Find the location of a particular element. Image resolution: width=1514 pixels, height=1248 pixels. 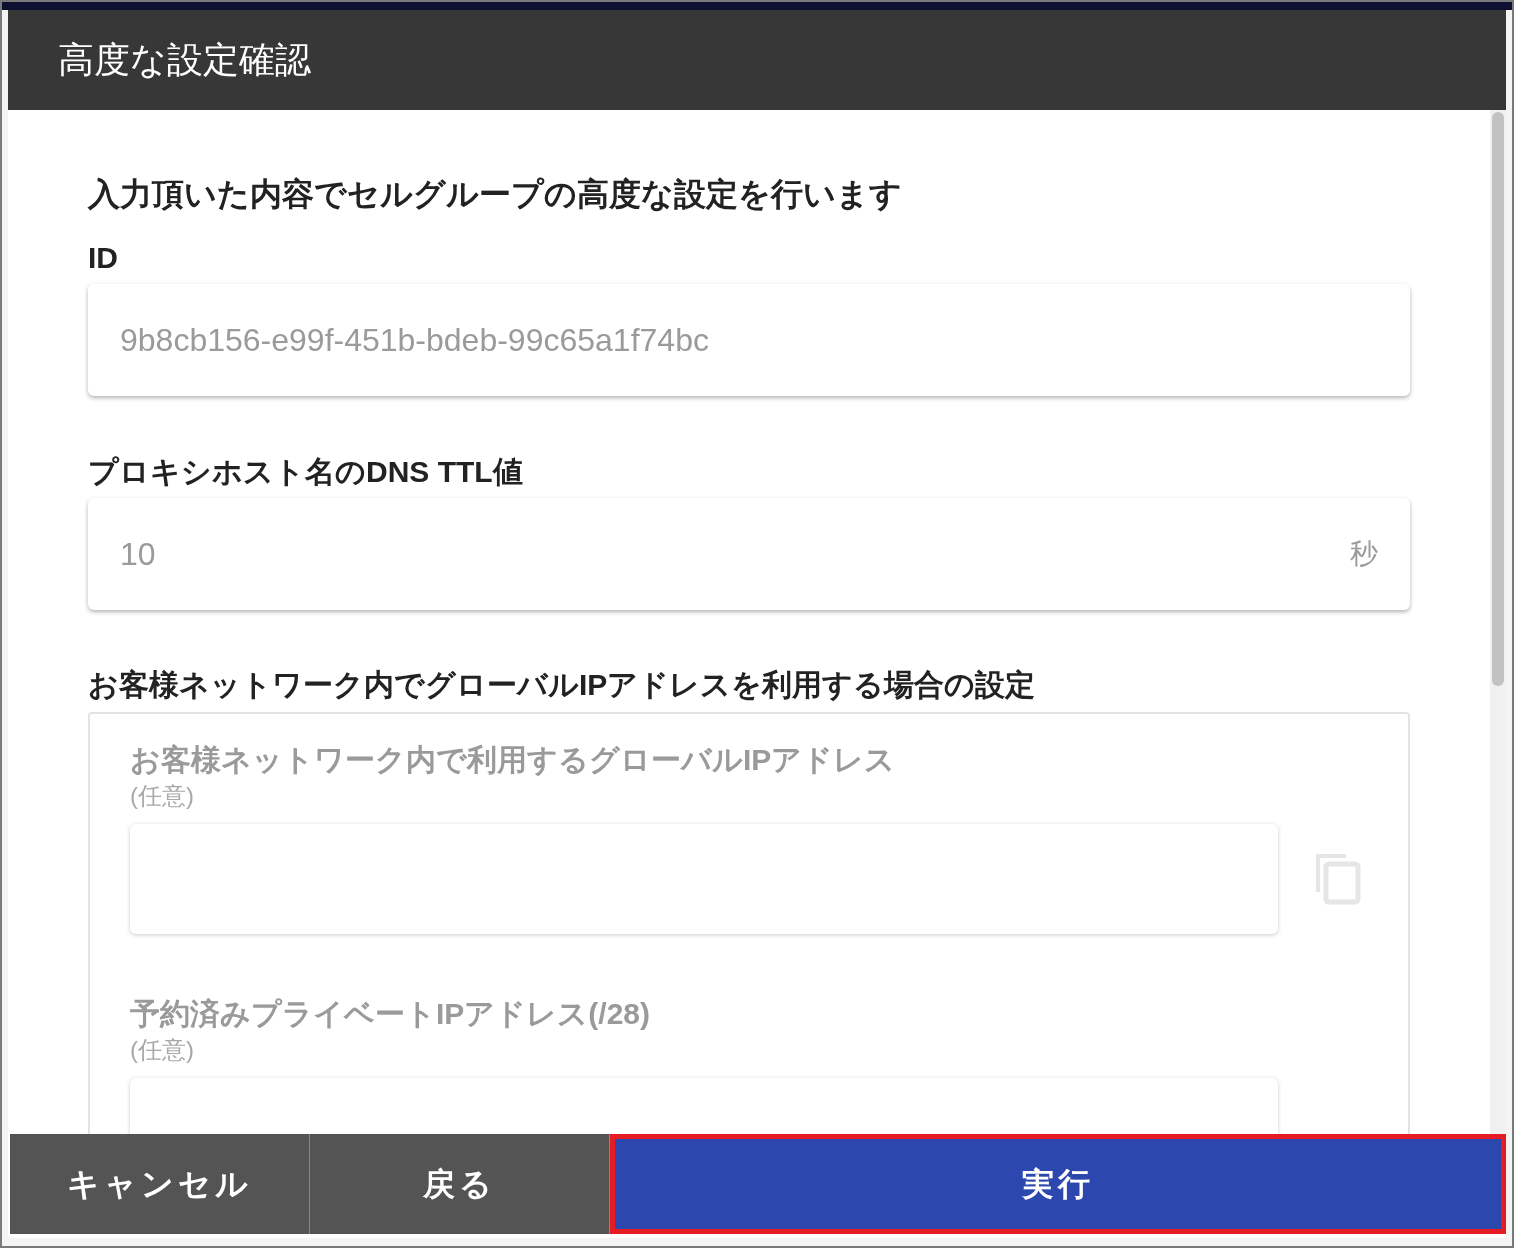

intro-text: 入力頂いた内容でセルグループの高度な設定を行います is located at coordinates (495, 194).